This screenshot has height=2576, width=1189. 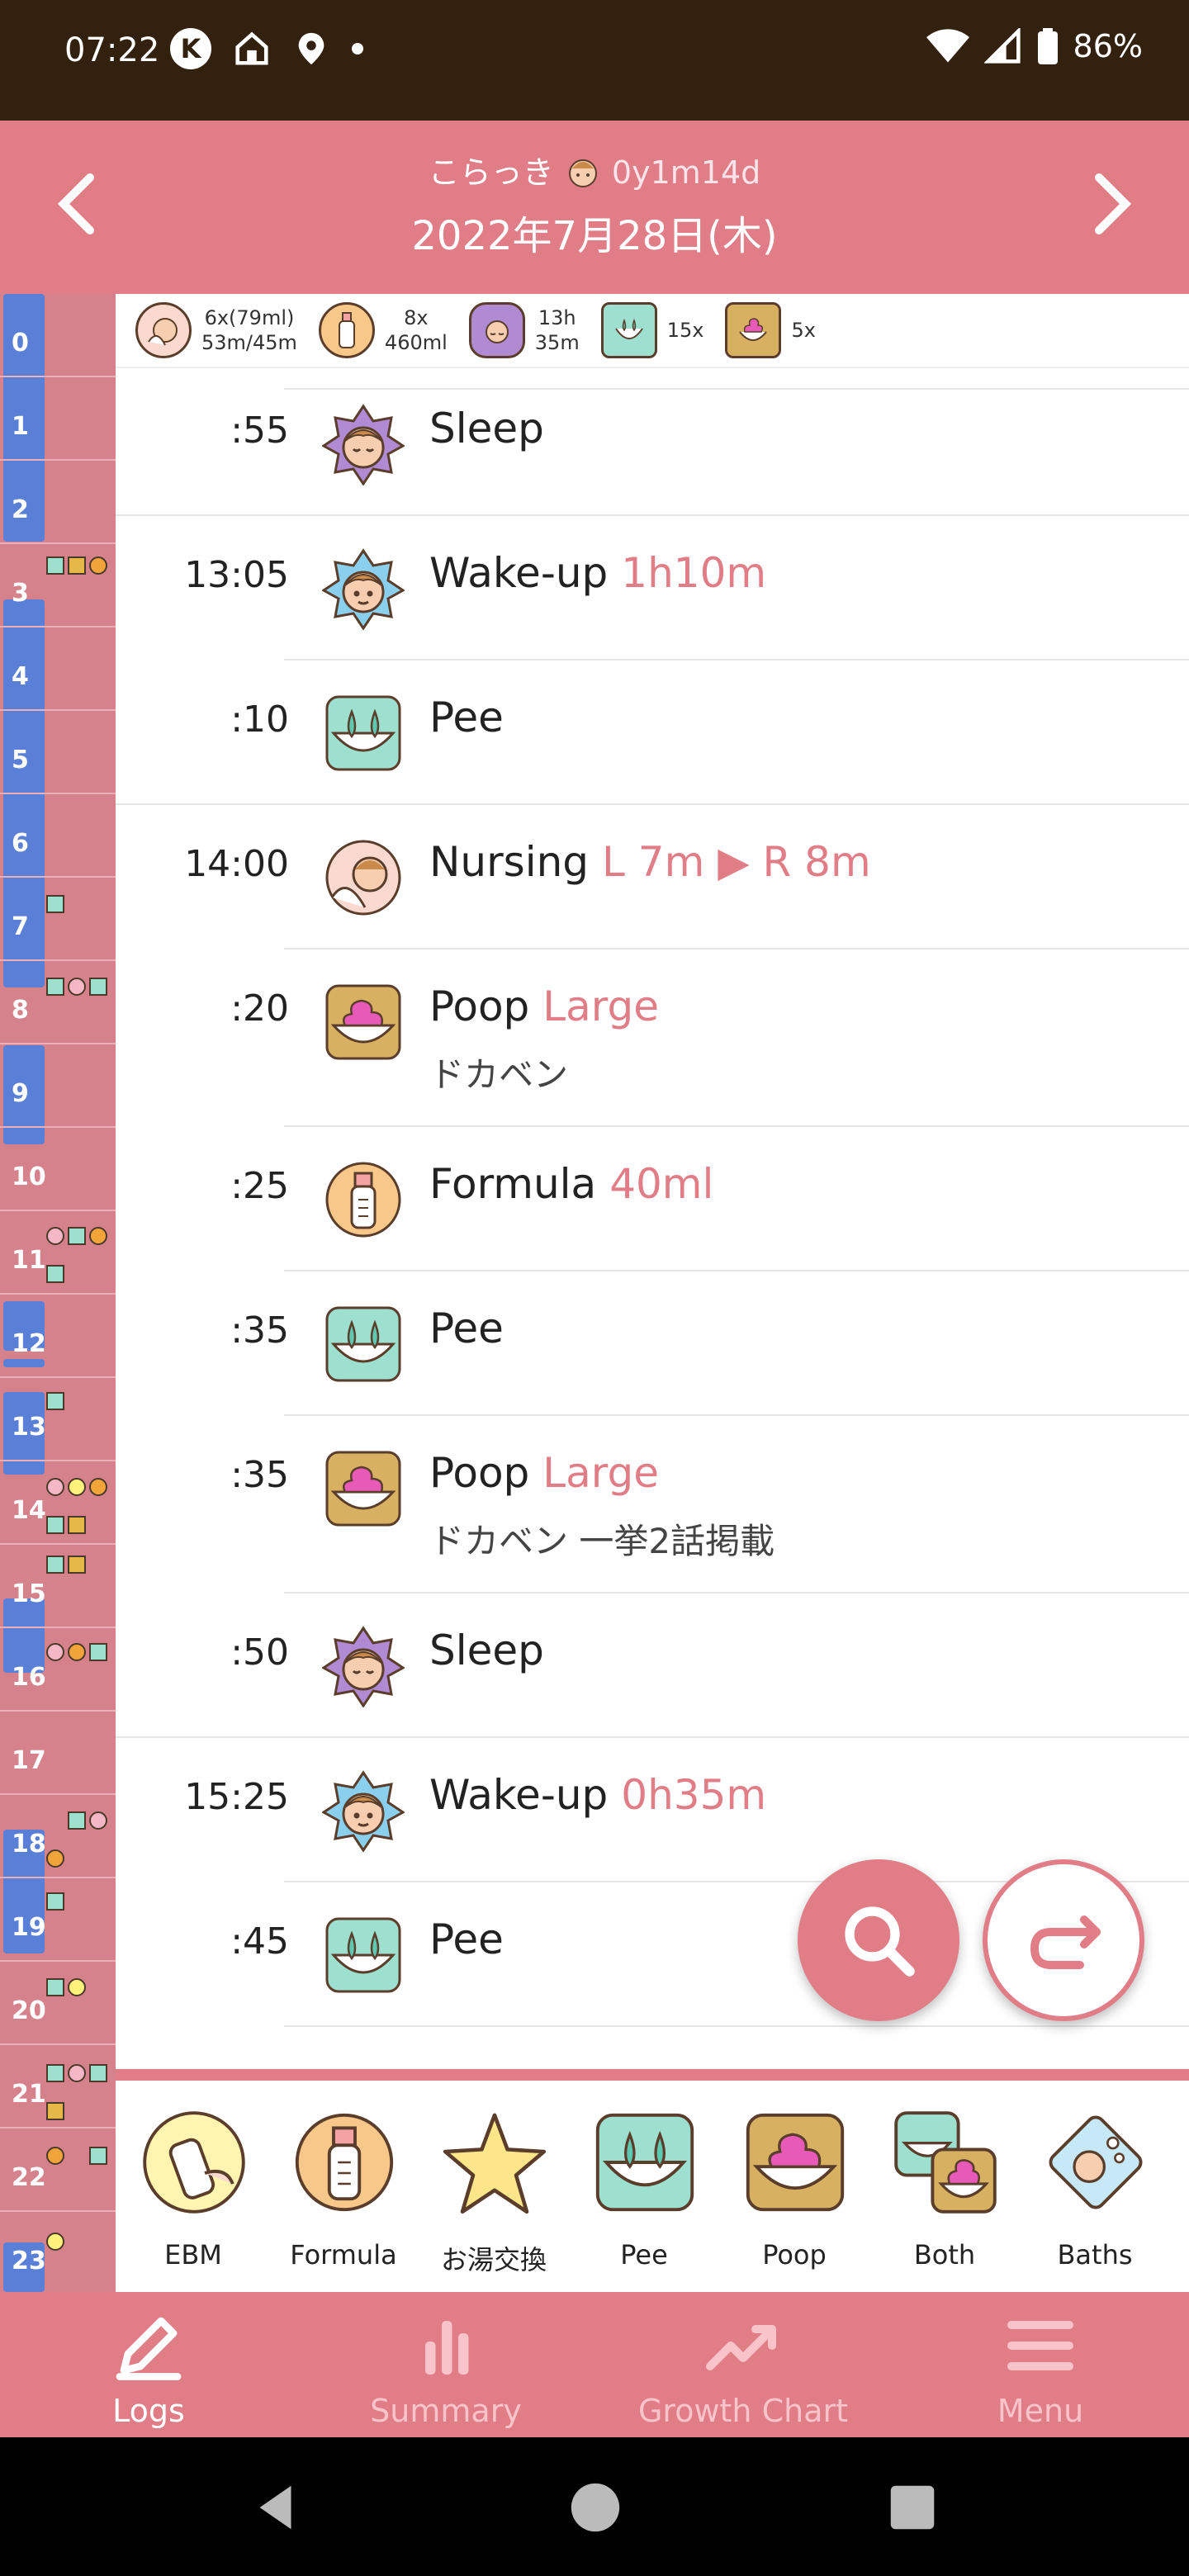 What do you see at coordinates (652, 444) in the screenshot?
I see `log-entry: :55 Sleep` at bounding box center [652, 444].